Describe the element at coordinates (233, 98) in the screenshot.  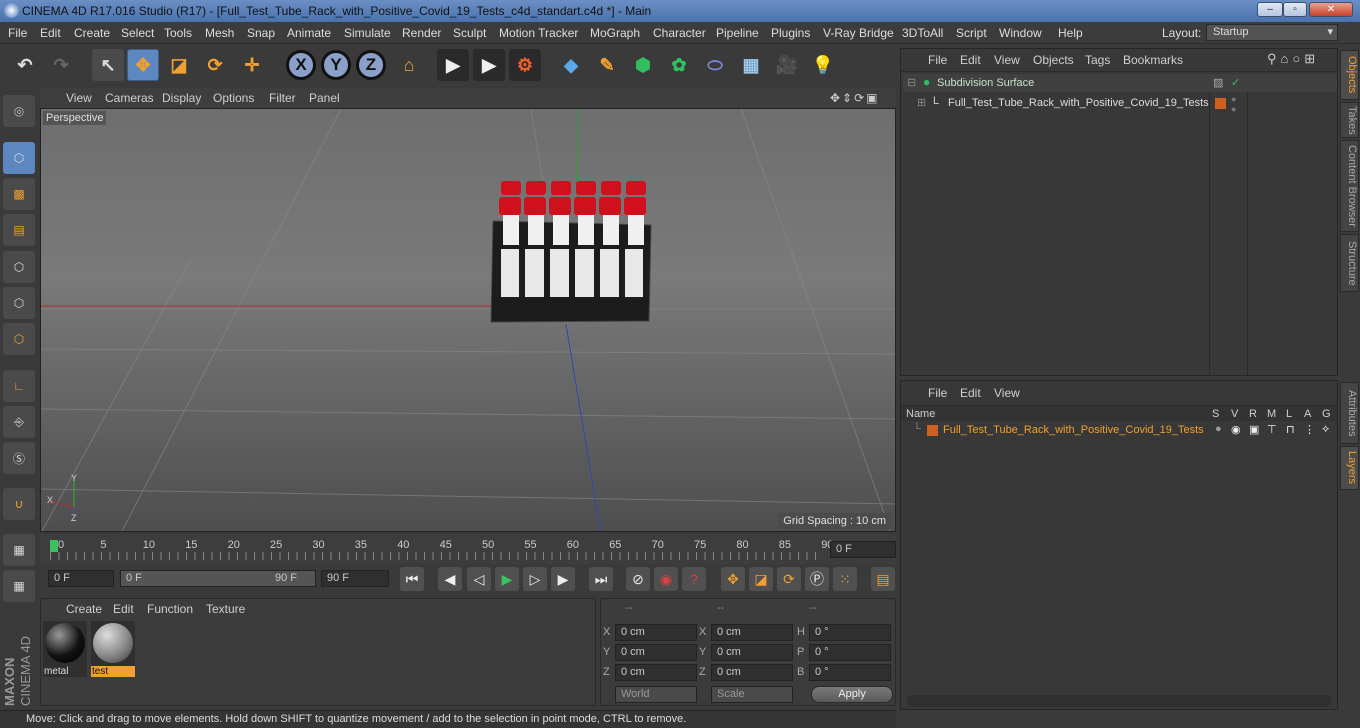
I see `viewport-menu-options: Options` at that location.